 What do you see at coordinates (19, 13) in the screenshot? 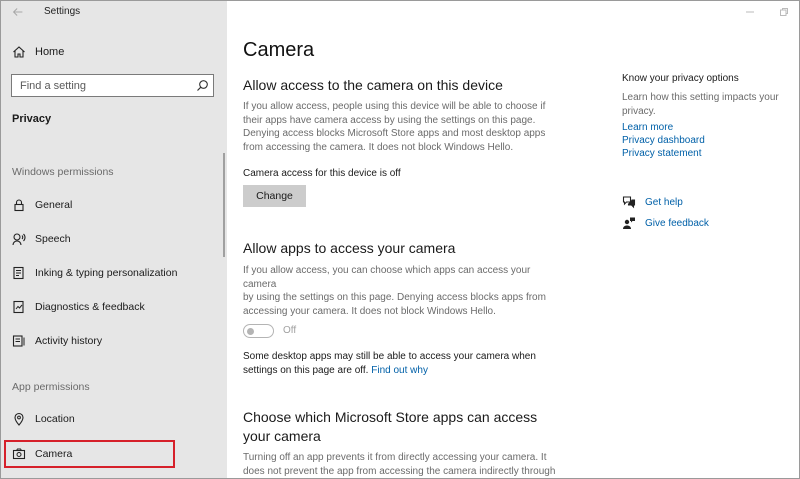
I see `back-arrow-icon` at bounding box center [19, 13].